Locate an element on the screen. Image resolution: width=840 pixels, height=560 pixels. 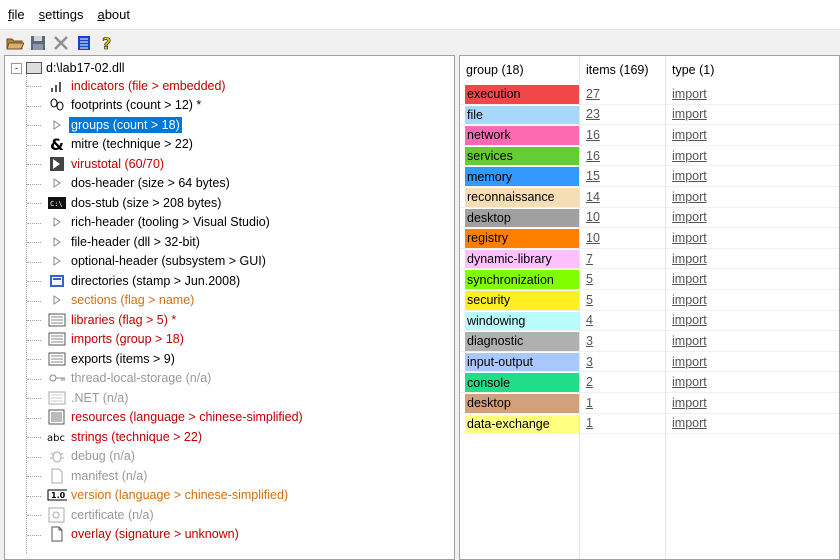
table-row: synchronization 5 import is located at coordinates (649, 279).